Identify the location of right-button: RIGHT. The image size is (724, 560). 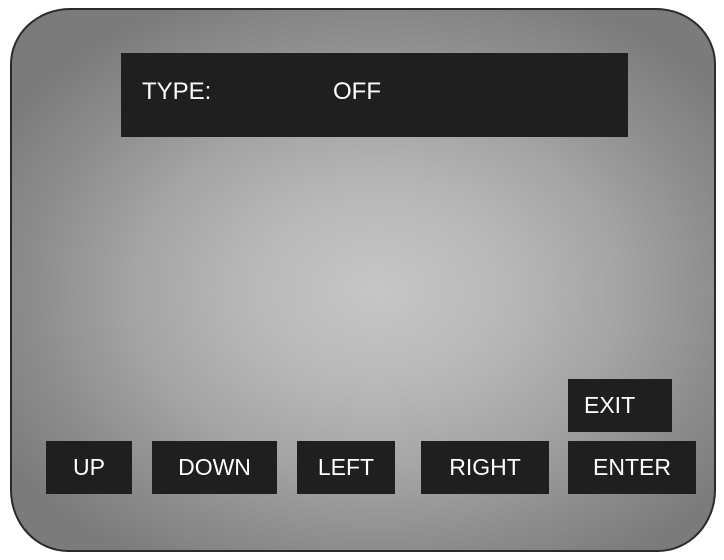
(485, 467).